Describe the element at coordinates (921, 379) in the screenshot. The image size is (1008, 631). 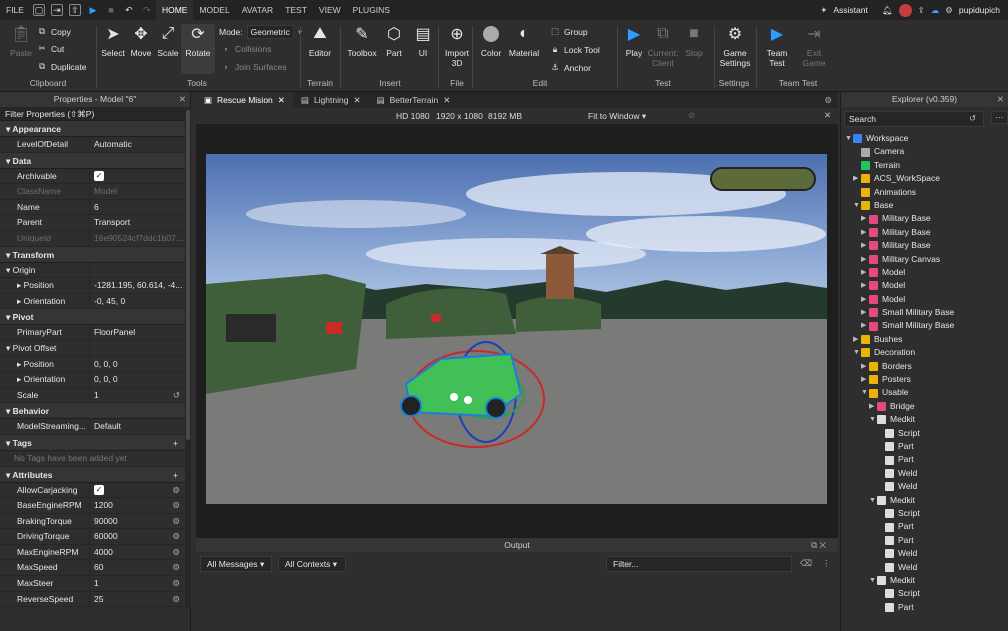
I see `explorer-item: ▶ Posters` at that location.